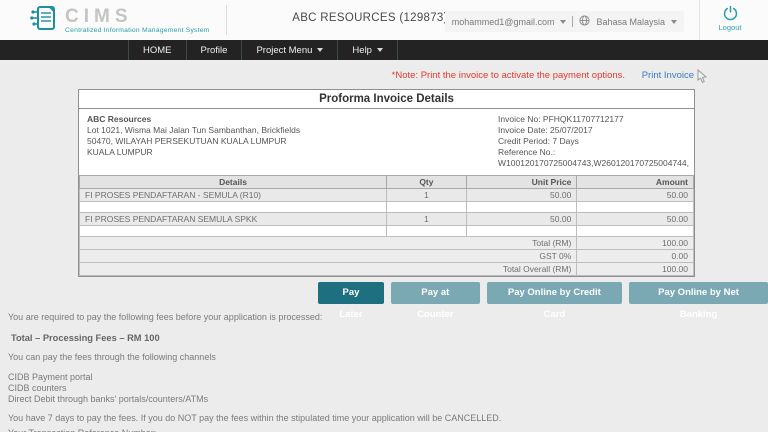 Image resolution: width=768 pixels, height=432 pixels. I want to click on gst-value: 0.00, so click(635, 256).